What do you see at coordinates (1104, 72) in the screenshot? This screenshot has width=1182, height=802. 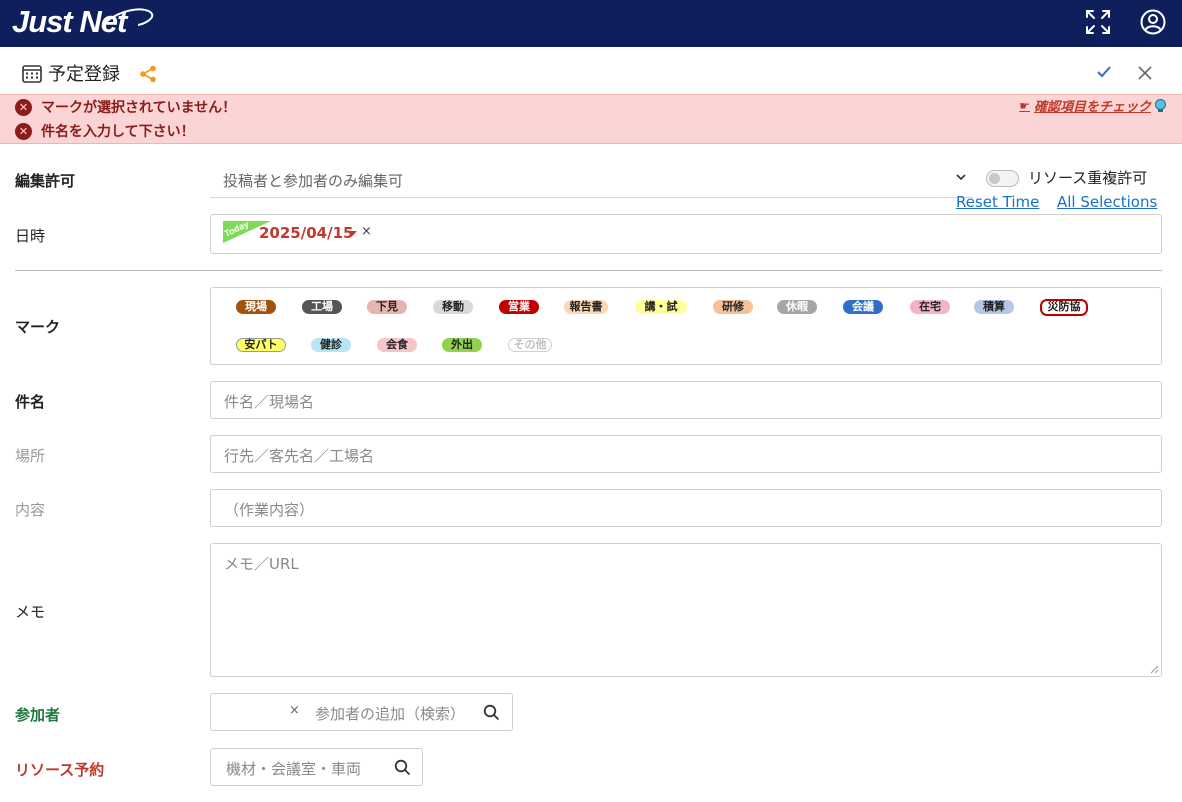 I see `confirm-check-button` at bounding box center [1104, 72].